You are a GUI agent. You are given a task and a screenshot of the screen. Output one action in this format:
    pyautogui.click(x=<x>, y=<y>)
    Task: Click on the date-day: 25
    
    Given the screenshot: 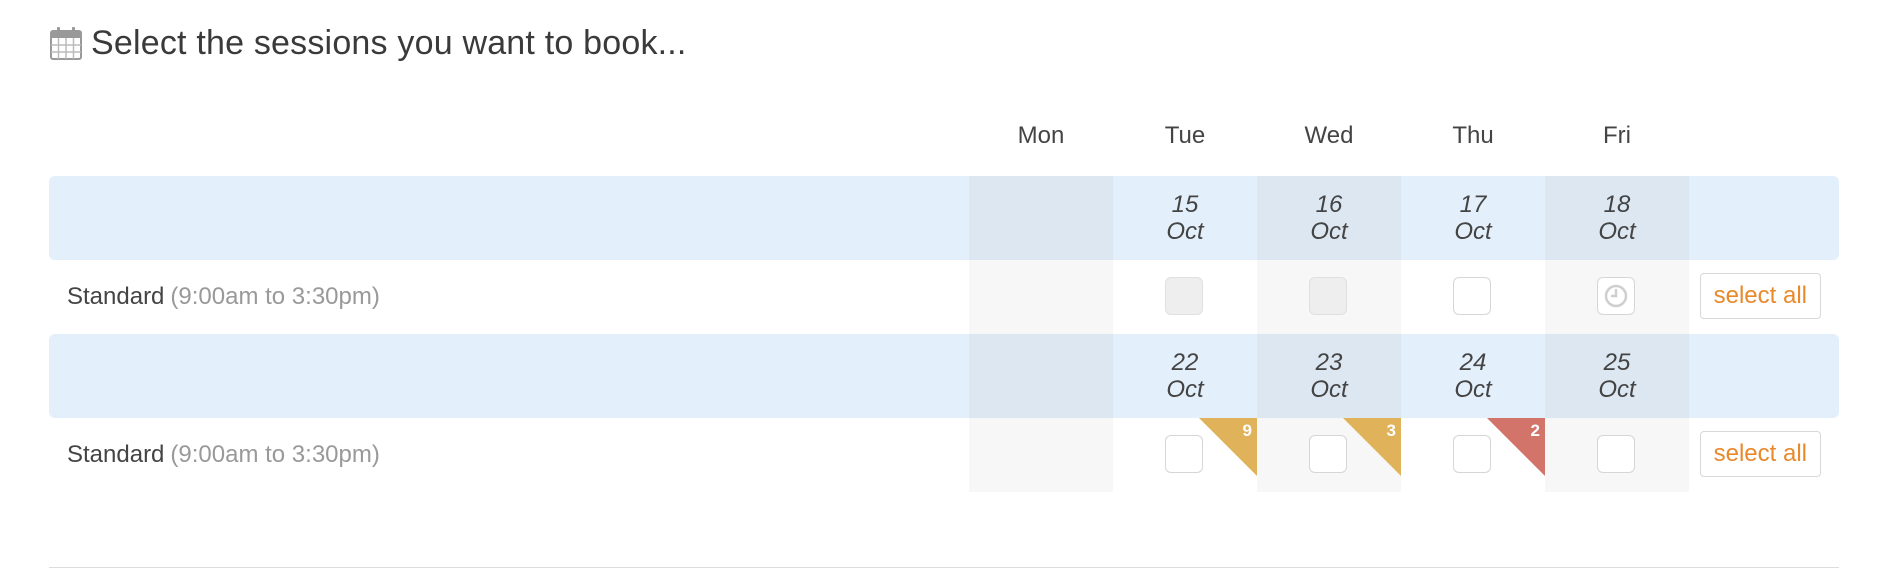 What is the action you would take?
    pyautogui.click(x=1617, y=362)
    